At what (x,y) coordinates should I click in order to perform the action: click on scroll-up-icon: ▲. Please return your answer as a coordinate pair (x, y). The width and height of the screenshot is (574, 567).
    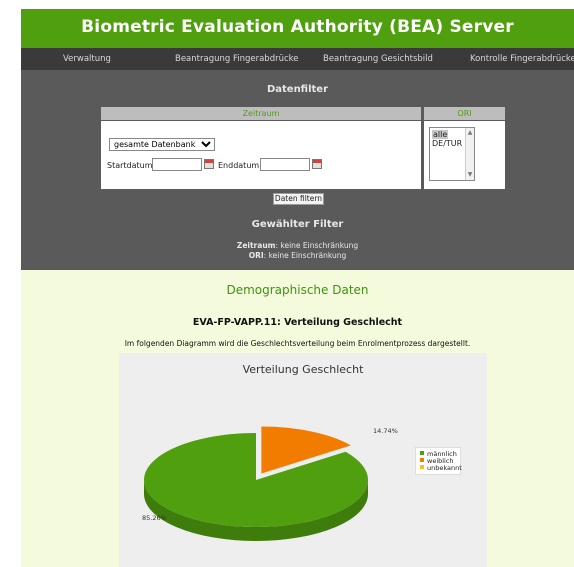
    Looking at the image, I should click on (470, 133).